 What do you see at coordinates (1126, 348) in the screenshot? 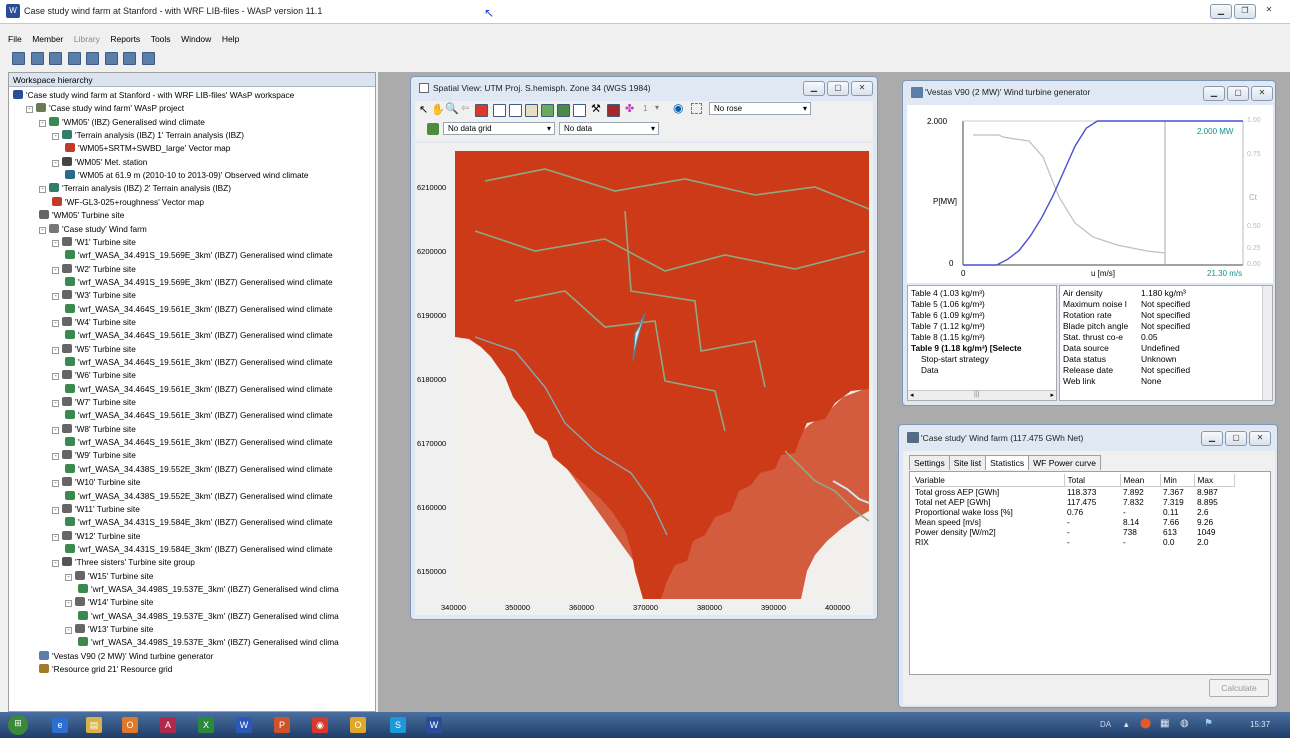
I see `property-row: Data source Undefined` at bounding box center [1126, 348].